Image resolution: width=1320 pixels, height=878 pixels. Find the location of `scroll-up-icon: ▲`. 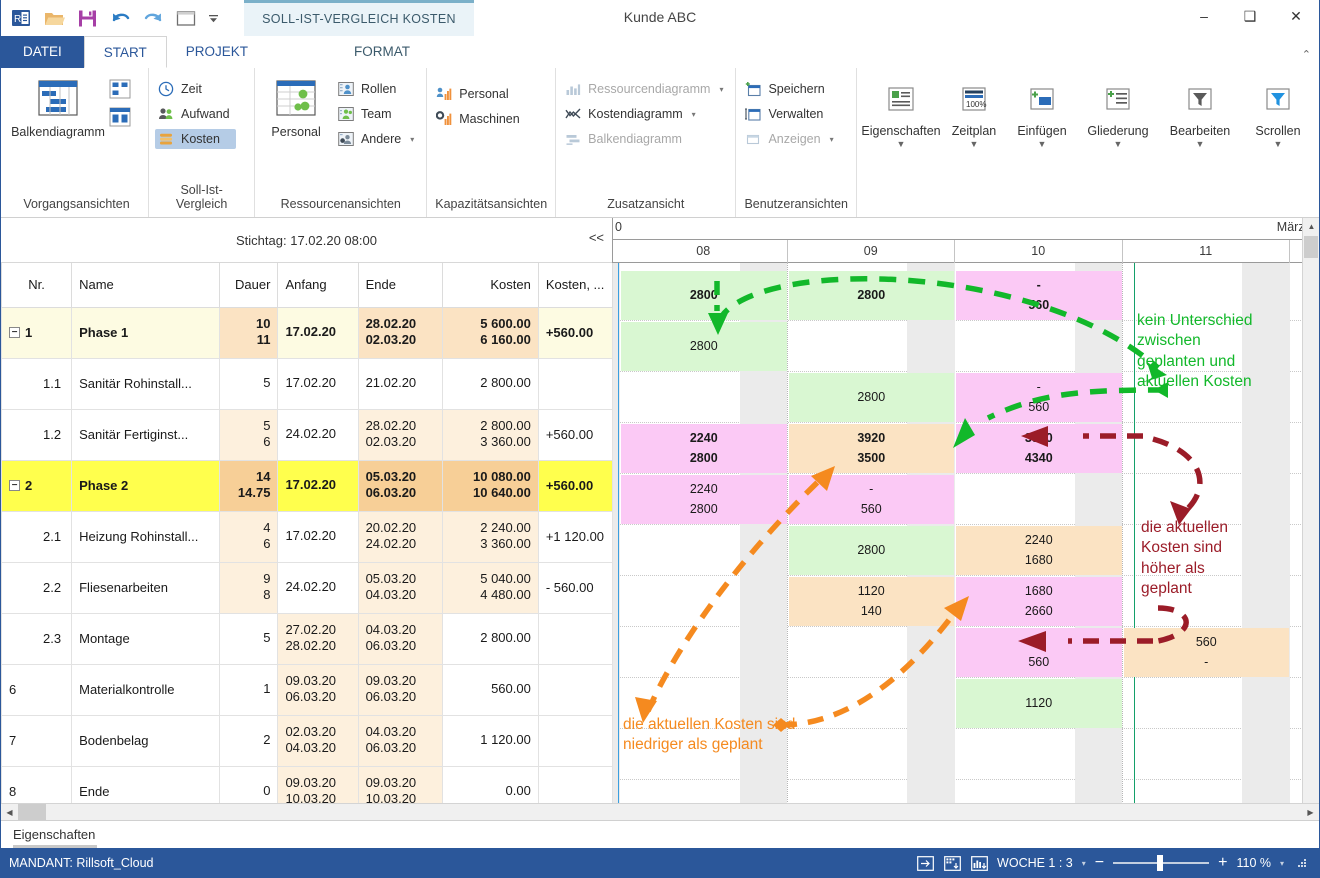

scroll-up-icon: ▲ is located at coordinates (1311, 226).